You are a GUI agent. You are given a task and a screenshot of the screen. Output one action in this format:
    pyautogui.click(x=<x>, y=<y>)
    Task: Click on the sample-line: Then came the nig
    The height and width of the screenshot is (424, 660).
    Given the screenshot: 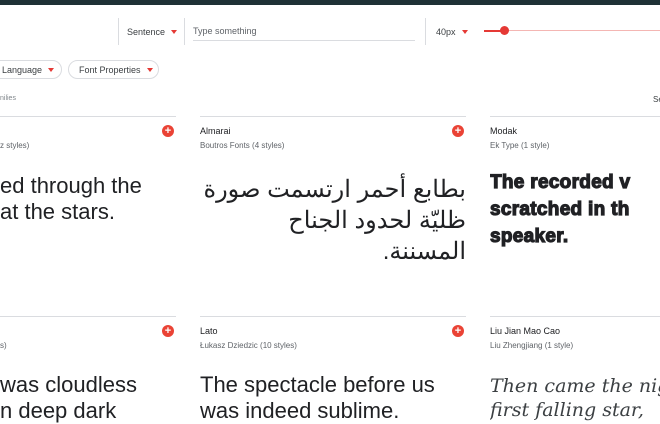 What is the action you would take?
    pyautogui.click(x=575, y=386)
    